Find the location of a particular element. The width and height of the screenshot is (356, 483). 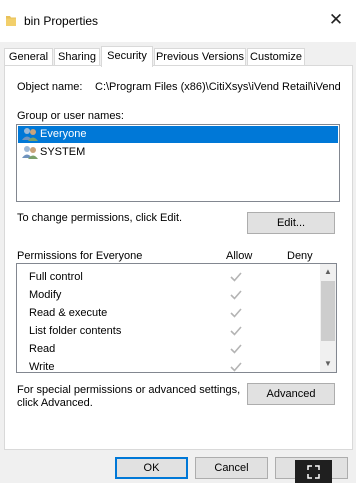

object-name-label: Object name: is located at coordinates (50, 87).